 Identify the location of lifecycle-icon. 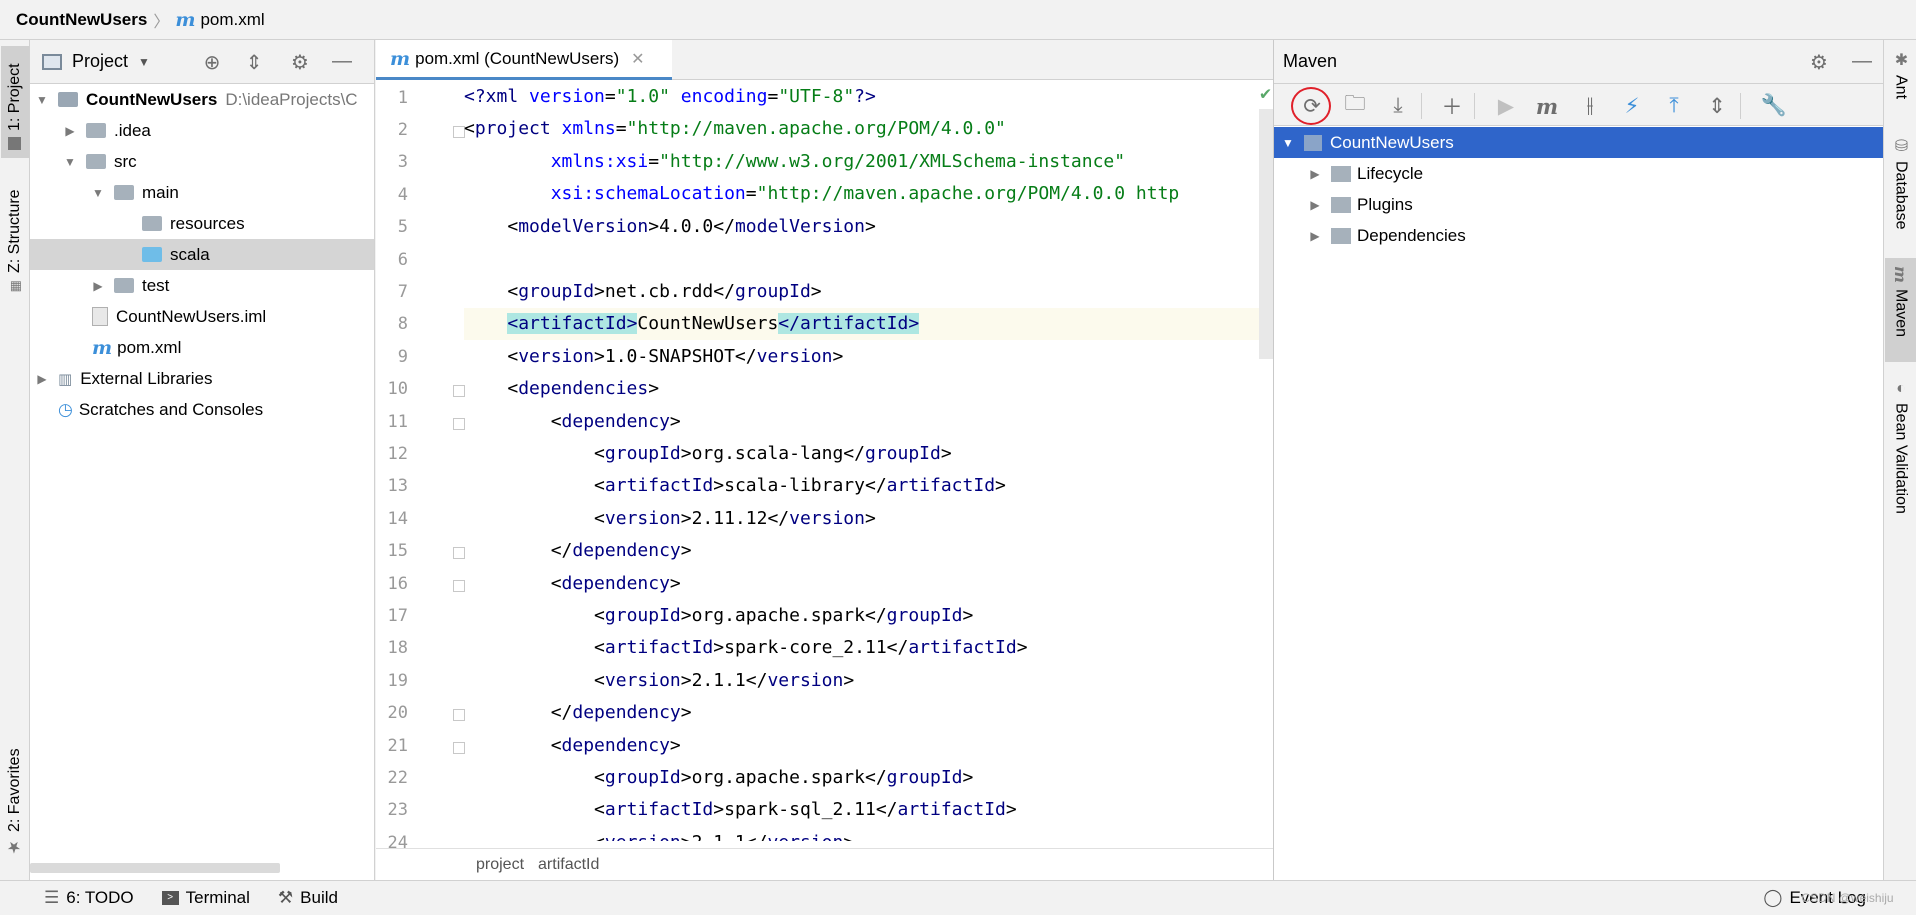
(1341, 173).